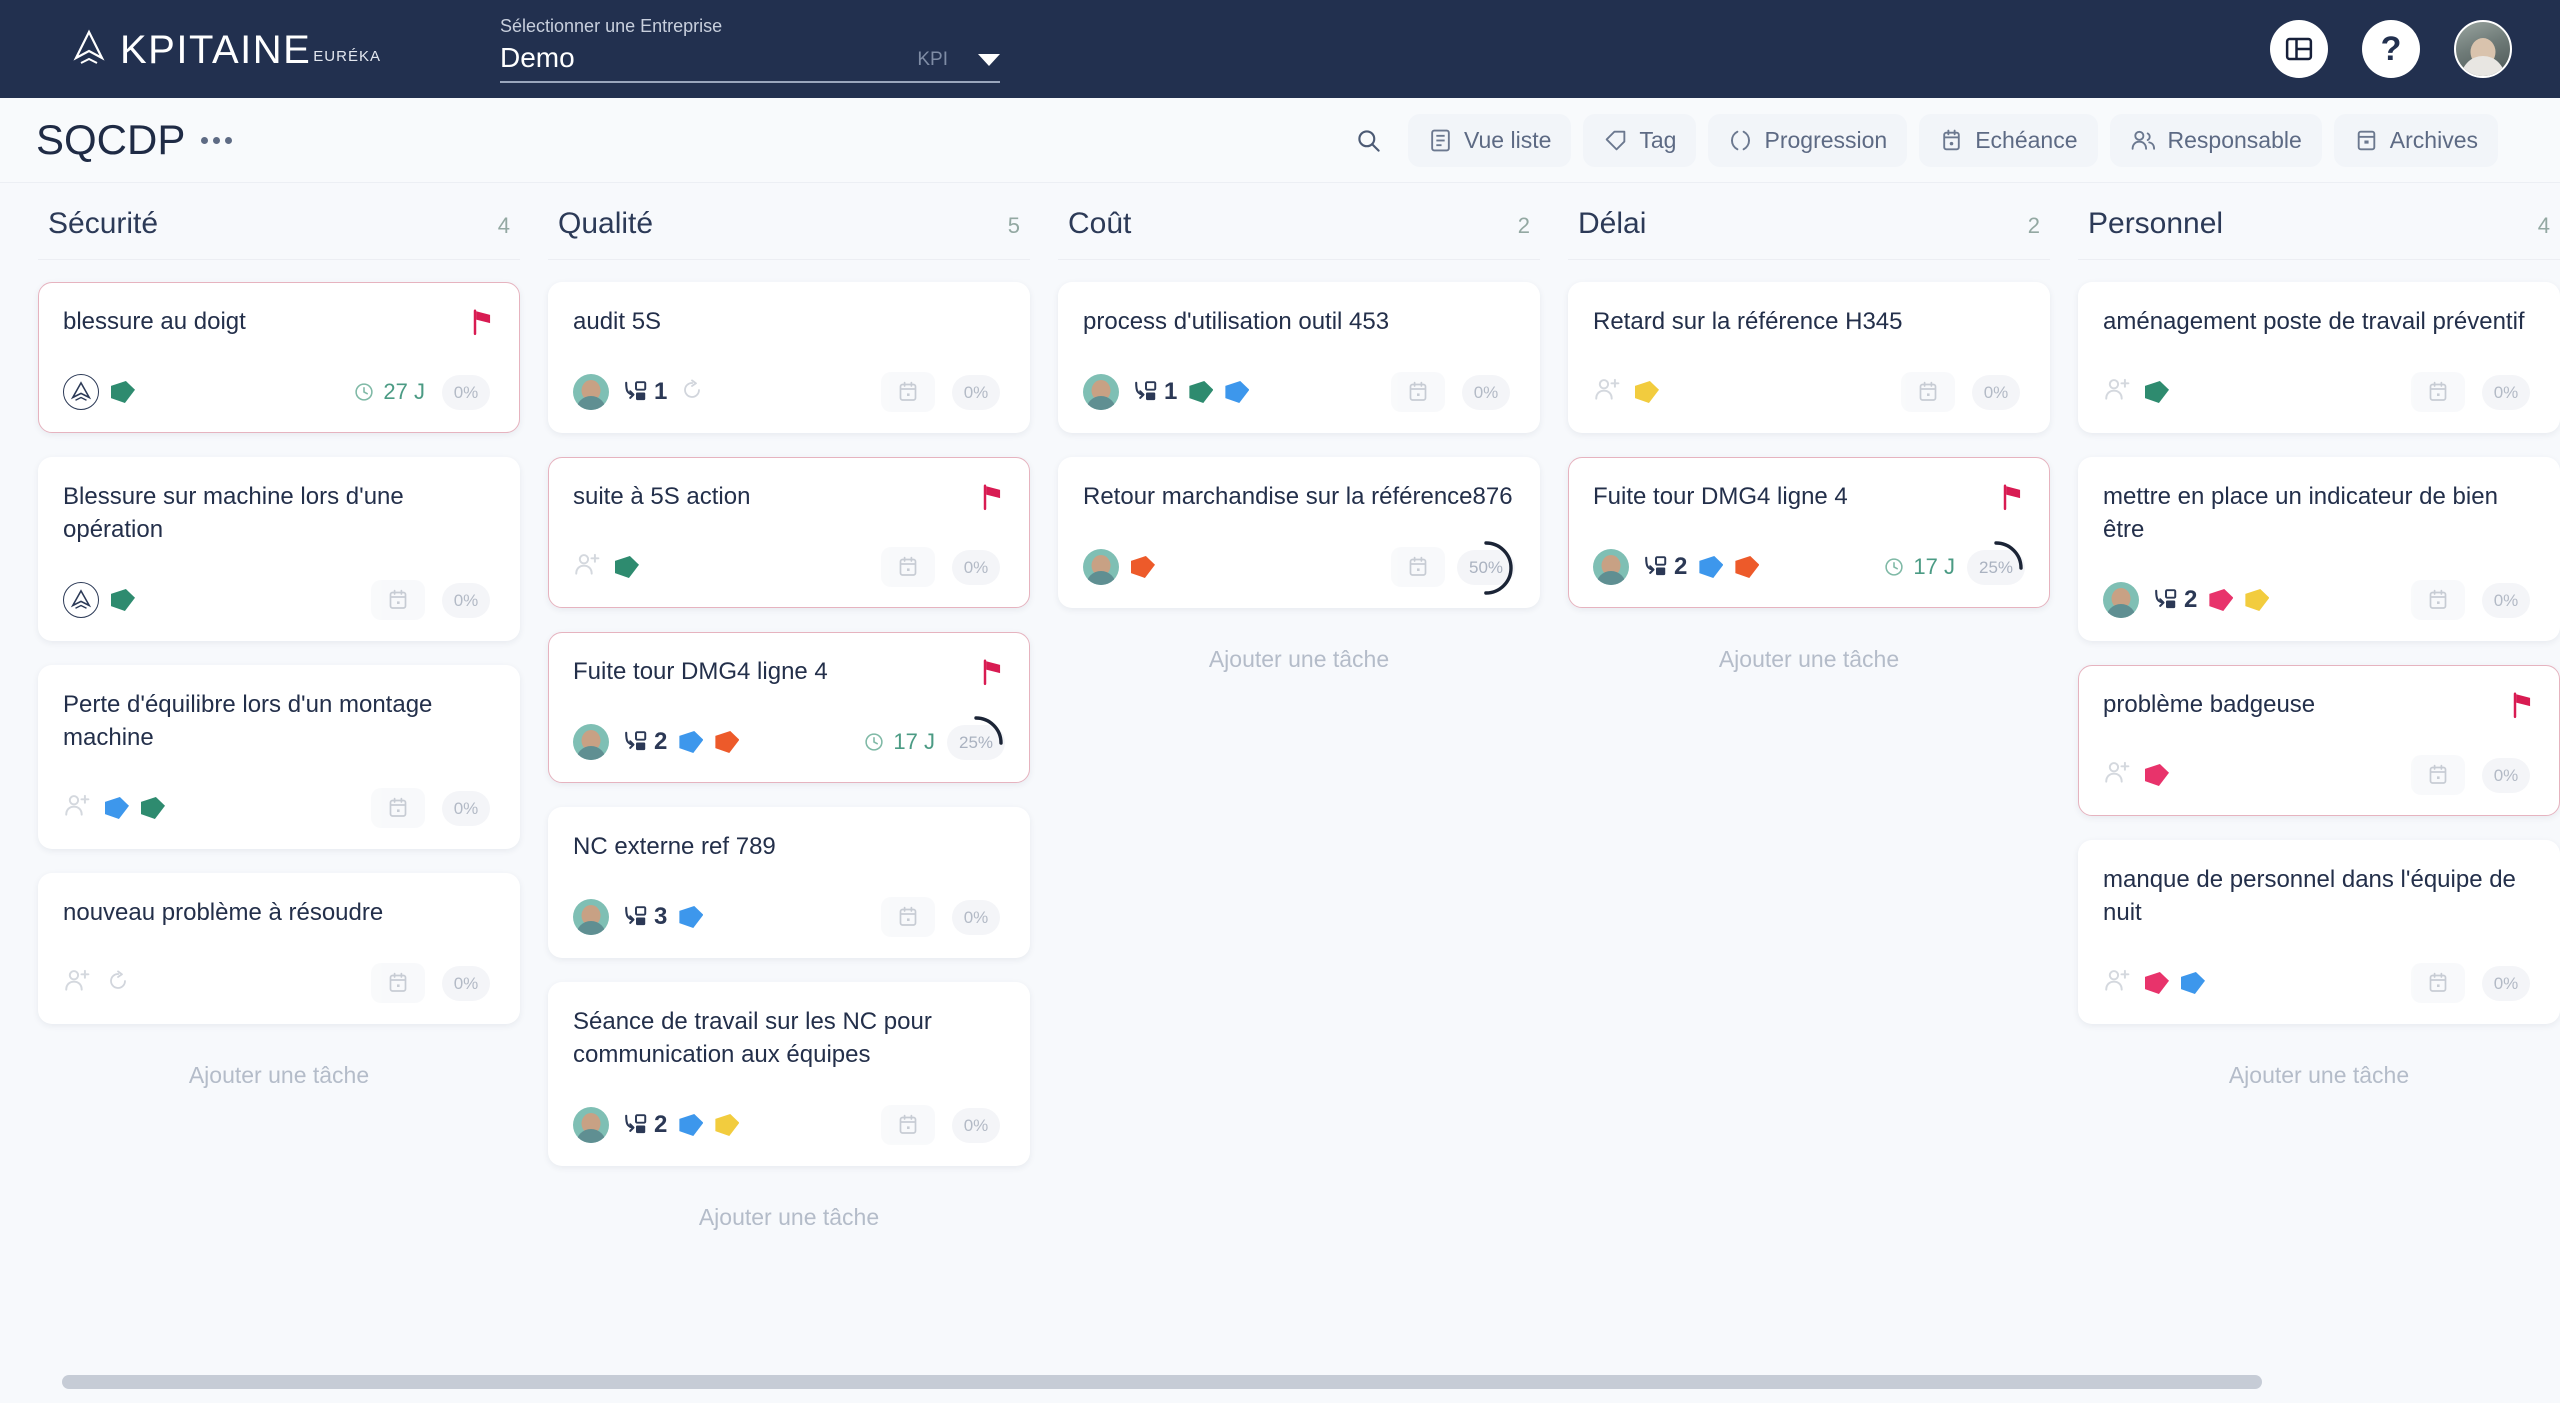  I want to click on progression-button: Progression, so click(1808, 140).